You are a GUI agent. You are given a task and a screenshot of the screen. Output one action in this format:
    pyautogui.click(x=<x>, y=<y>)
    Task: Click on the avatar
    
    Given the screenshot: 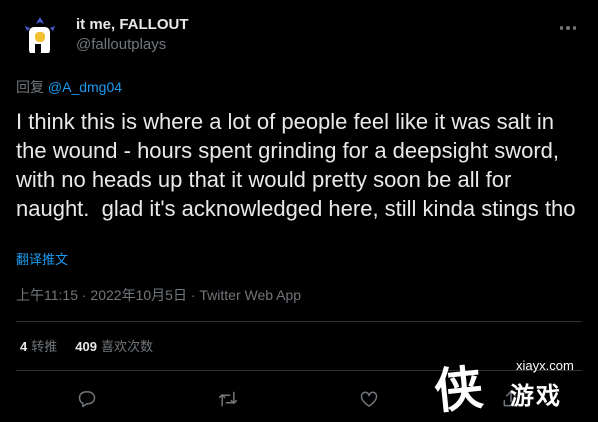 What is the action you would take?
    pyautogui.click(x=40, y=38)
    